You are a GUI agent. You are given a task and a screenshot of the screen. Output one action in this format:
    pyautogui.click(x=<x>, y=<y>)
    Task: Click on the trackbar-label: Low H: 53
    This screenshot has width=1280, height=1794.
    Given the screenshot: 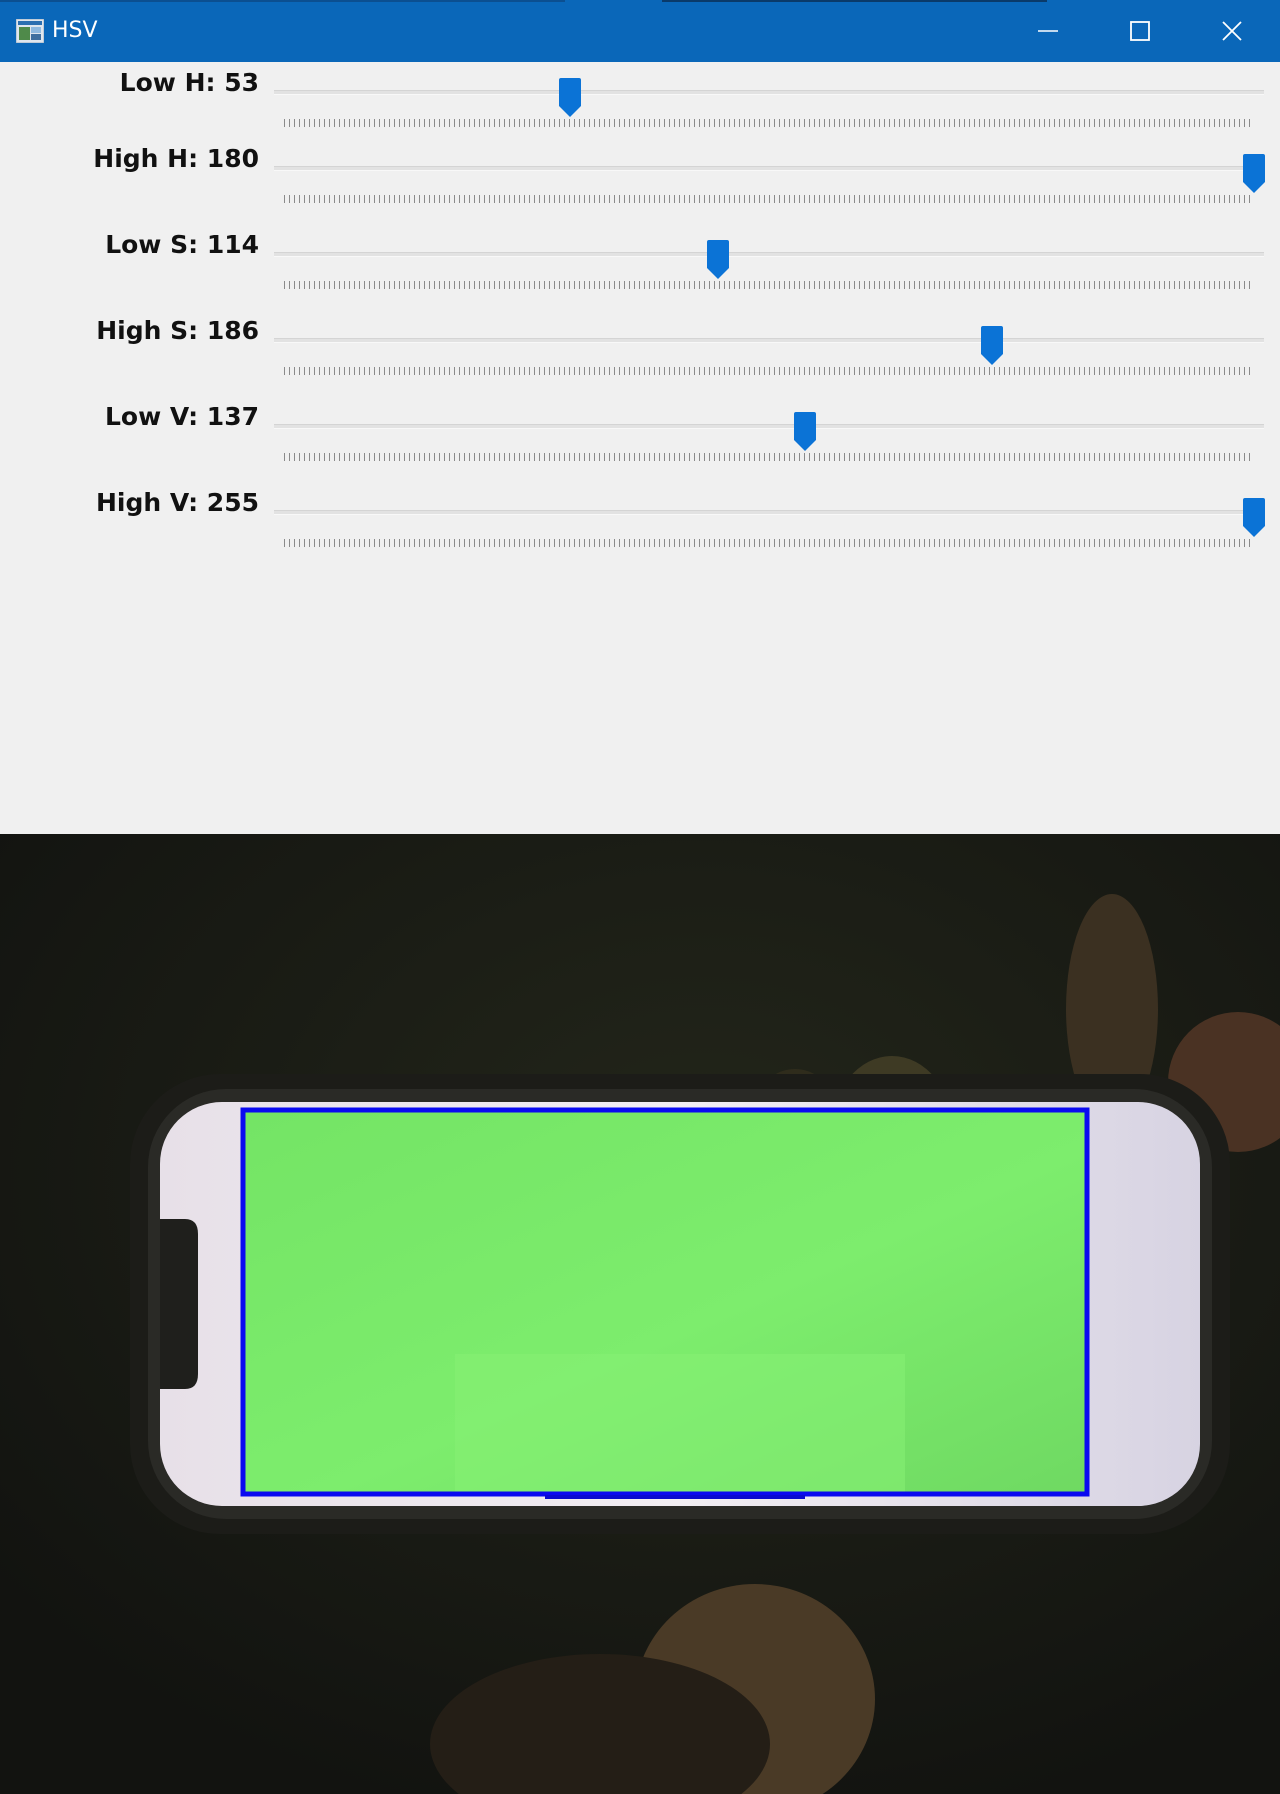 What is the action you would take?
    pyautogui.click(x=189, y=82)
    